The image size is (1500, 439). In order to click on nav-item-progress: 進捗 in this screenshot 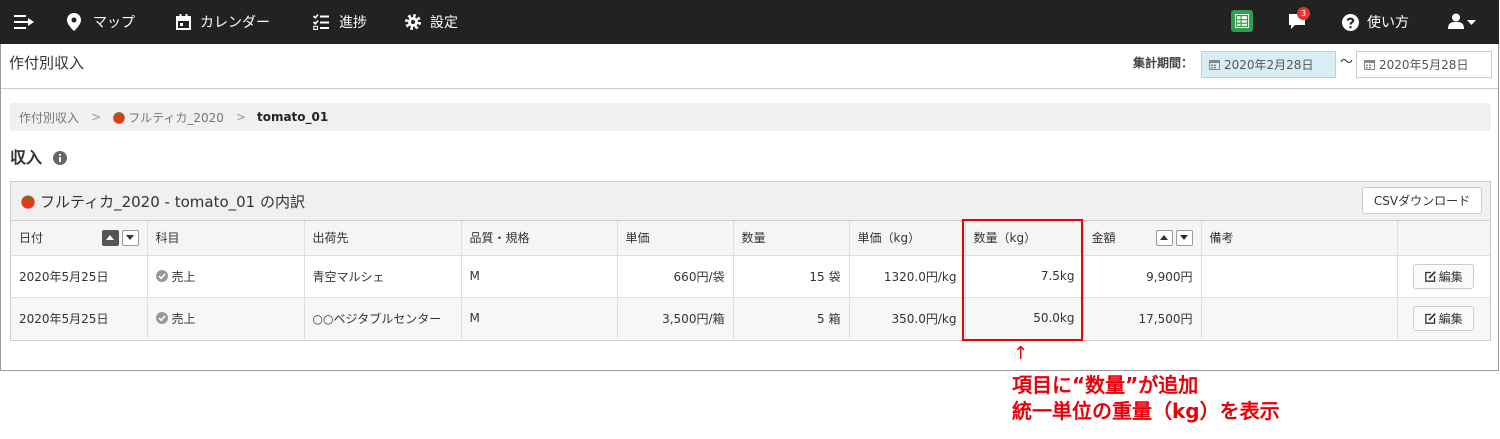, I will do `click(340, 22)`.